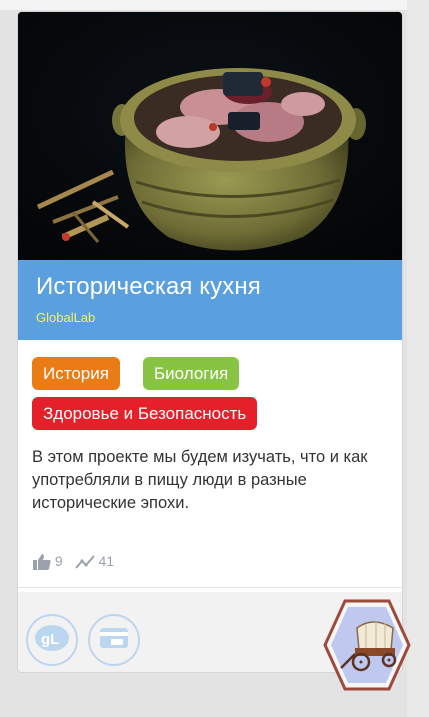  What do you see at coordinates (214, 5) in the screenshot?
I see `top-strip` at bounding box center [214, 5].